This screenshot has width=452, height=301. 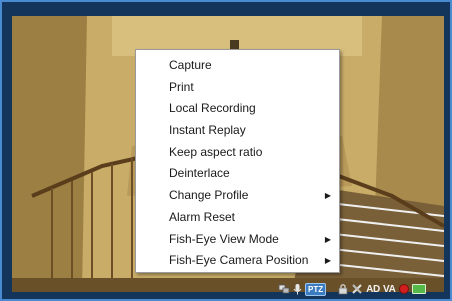 I want to click on menu-item-local-recording: Local Recording, so click(x=237, y=109).